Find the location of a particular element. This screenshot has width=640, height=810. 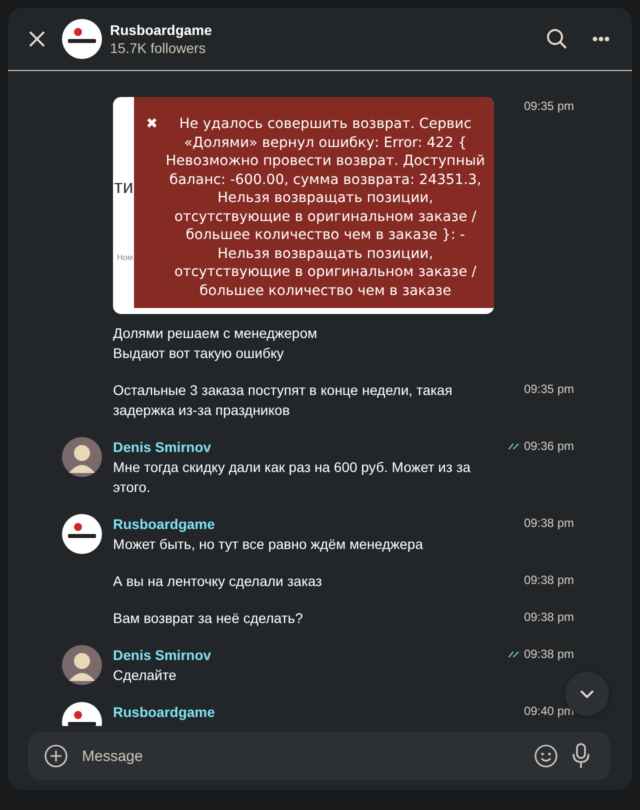

message-text: Может быть, но тут все равно ждём менеджера is located at coordinates (268, 544).